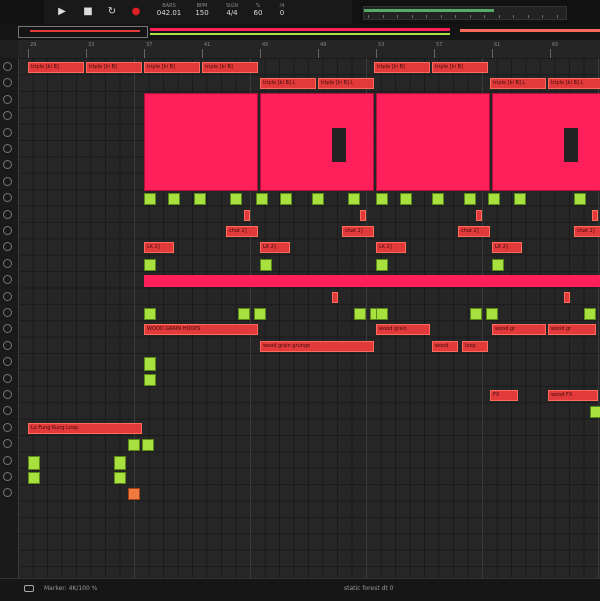 This screenshot has height=601, width=600. I want to click on record-button: ●, so click(136, 12).